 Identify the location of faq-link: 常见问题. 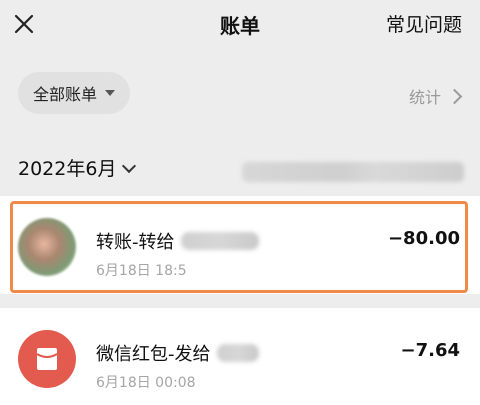
(424, 23).